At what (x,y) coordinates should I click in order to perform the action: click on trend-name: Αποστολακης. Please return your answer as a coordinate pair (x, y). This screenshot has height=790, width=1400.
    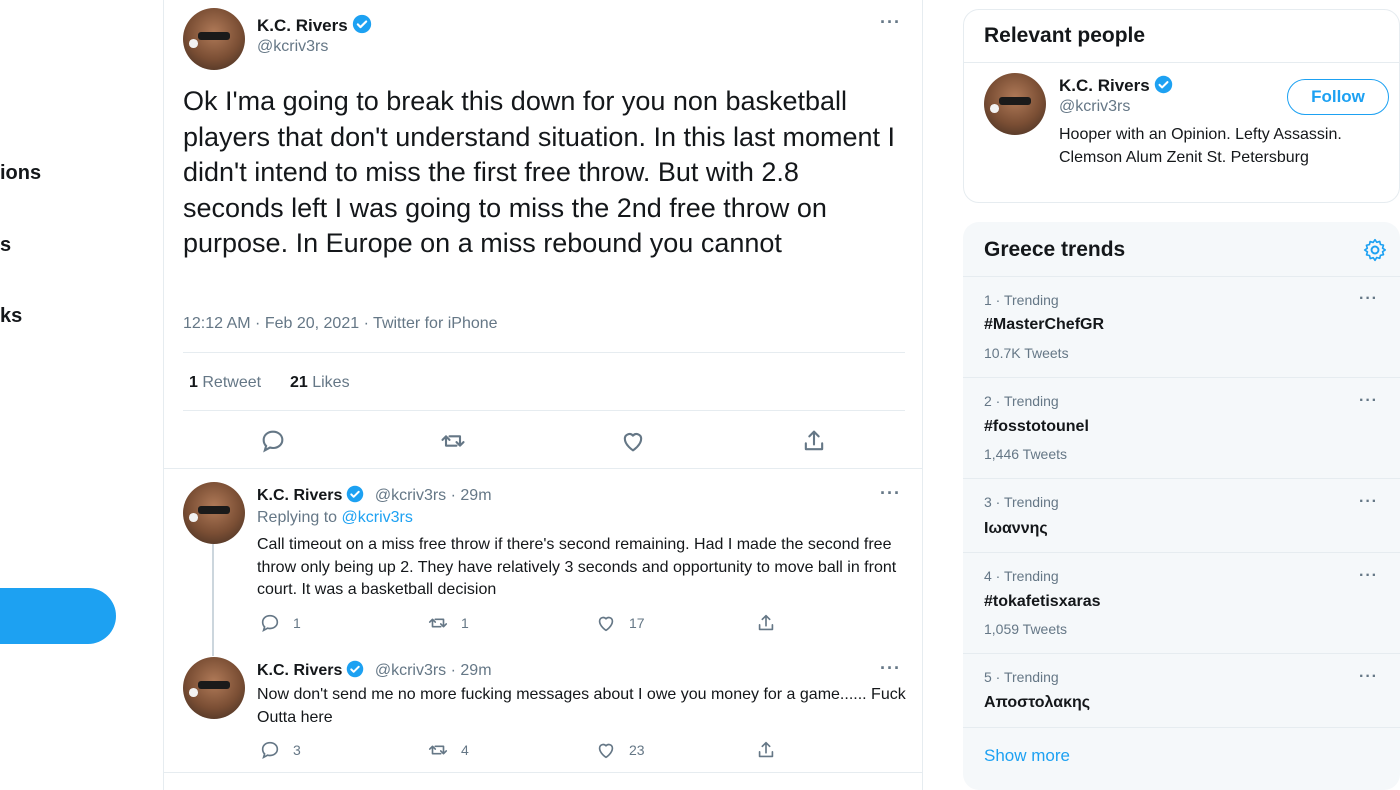
    Looking at the image, I should click on (1037, 703).